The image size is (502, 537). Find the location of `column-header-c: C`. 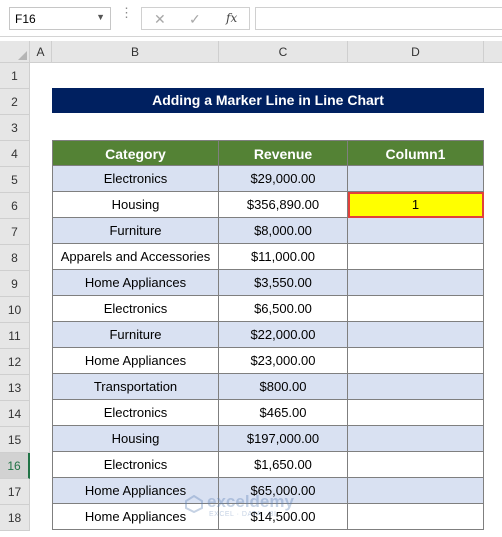

column-header-c: C is located at coordinates (283, 52).